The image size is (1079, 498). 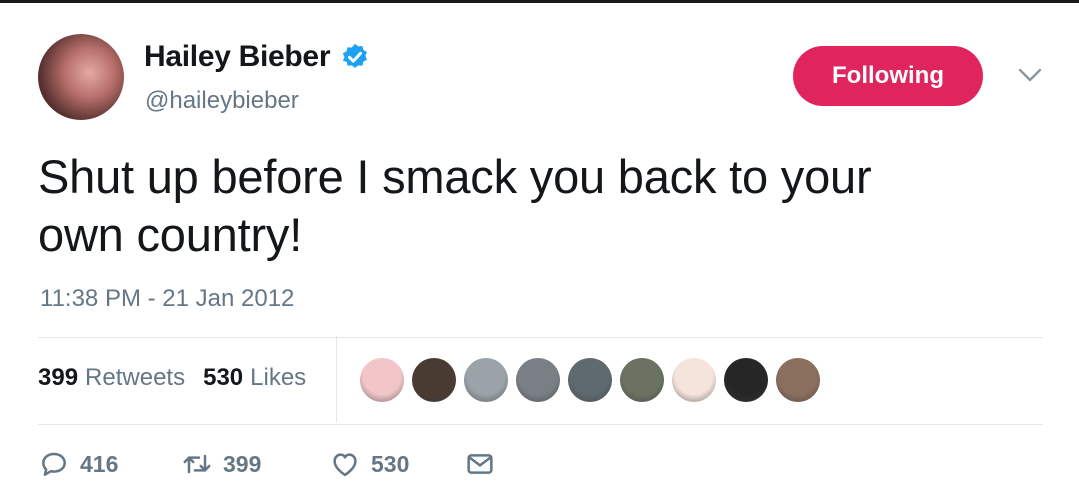 What do you see at coordinates (197, 464) in the screenshot?
I see `retweet-icon` at bounding box center [197, 464].